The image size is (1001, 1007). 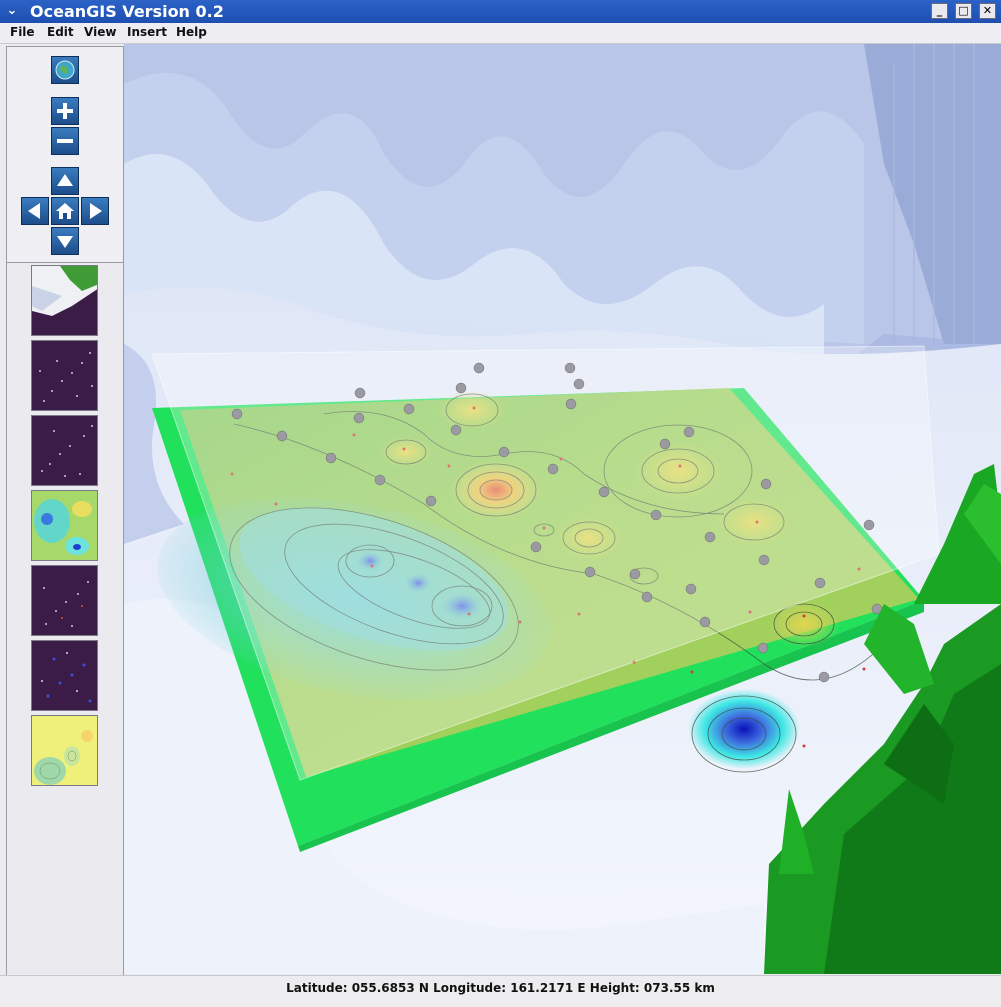 What do you see at coordinates (500, 33) in the screenshot?
I see `menu-bar: File Edit View Insert Help` at bounding box center [500, 33].